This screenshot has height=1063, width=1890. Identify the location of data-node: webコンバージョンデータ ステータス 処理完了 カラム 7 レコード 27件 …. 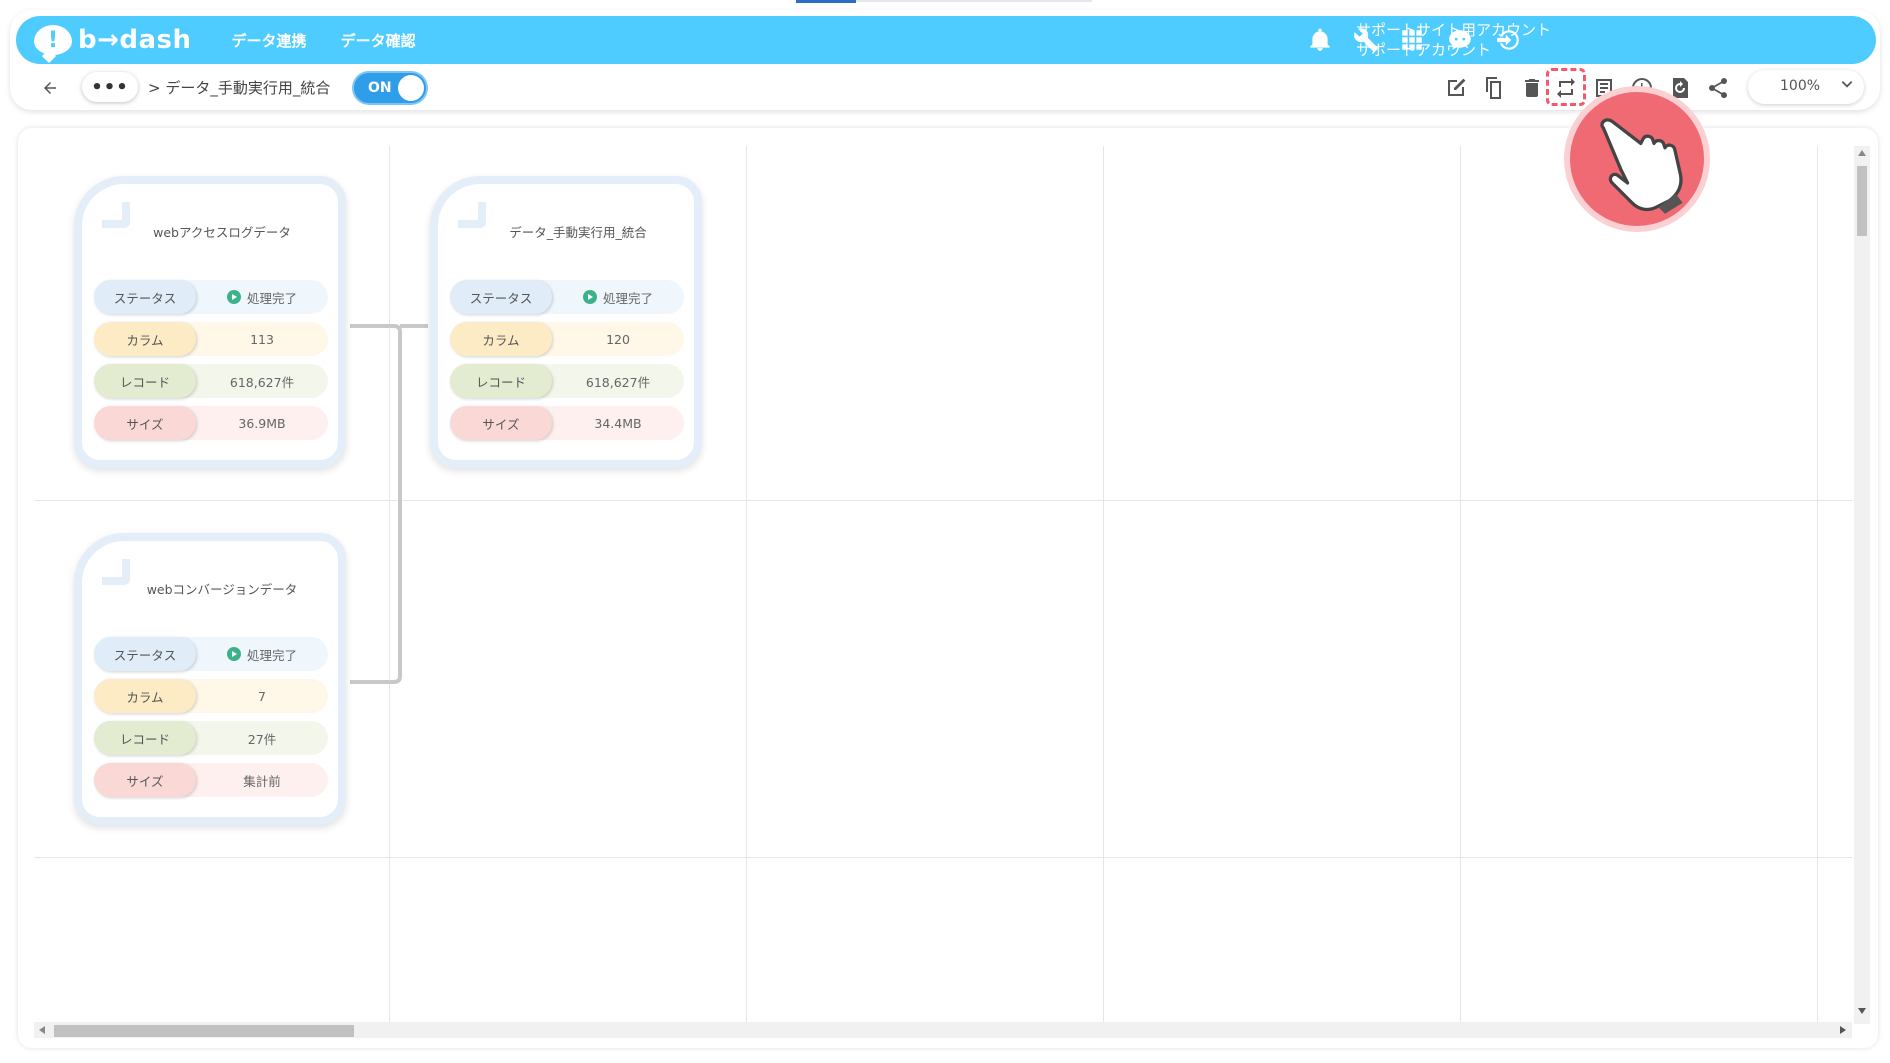
(210, 679).